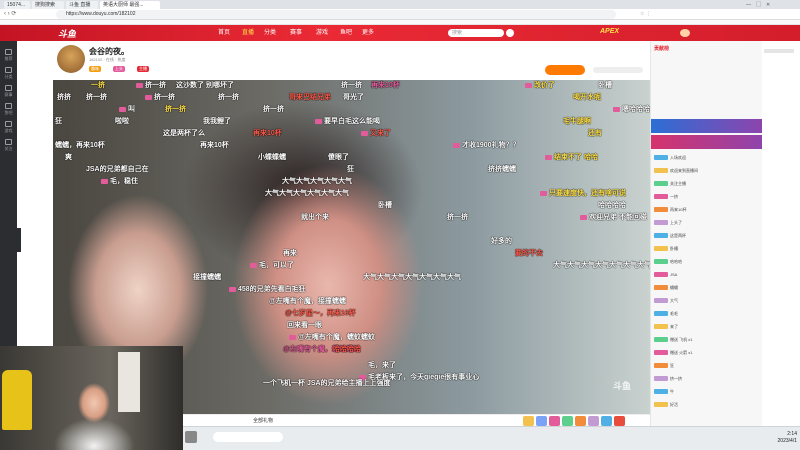 The image size is (800, 450). What do you see at coordinates (541, 421) in the screenshot?
I see `gift-plane-icon` at bounding box center [541, 421].